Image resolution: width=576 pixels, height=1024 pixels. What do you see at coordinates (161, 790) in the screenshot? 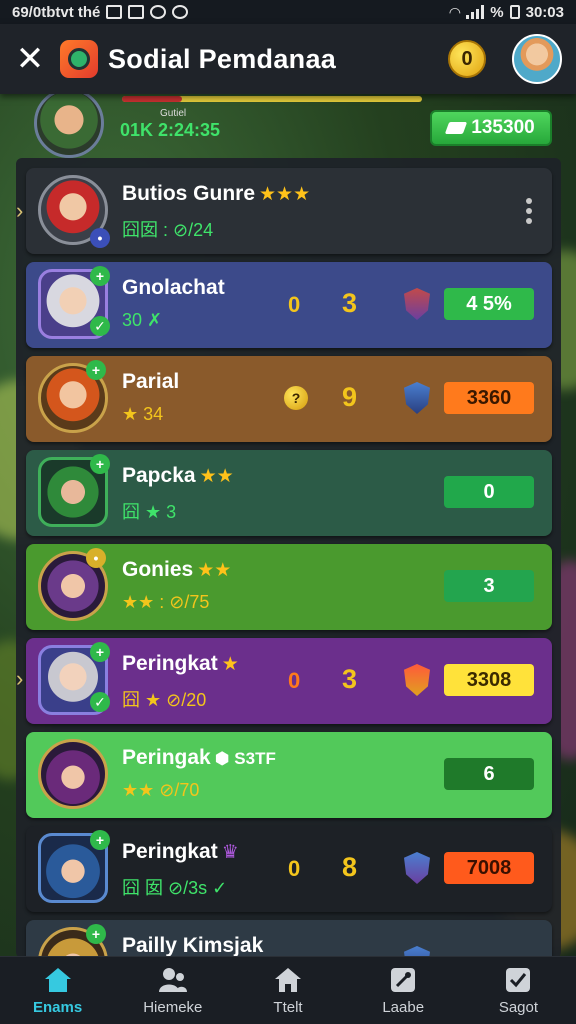
I see `player-stats: ★★ ⊘/70` at bounding box center [161, 790].